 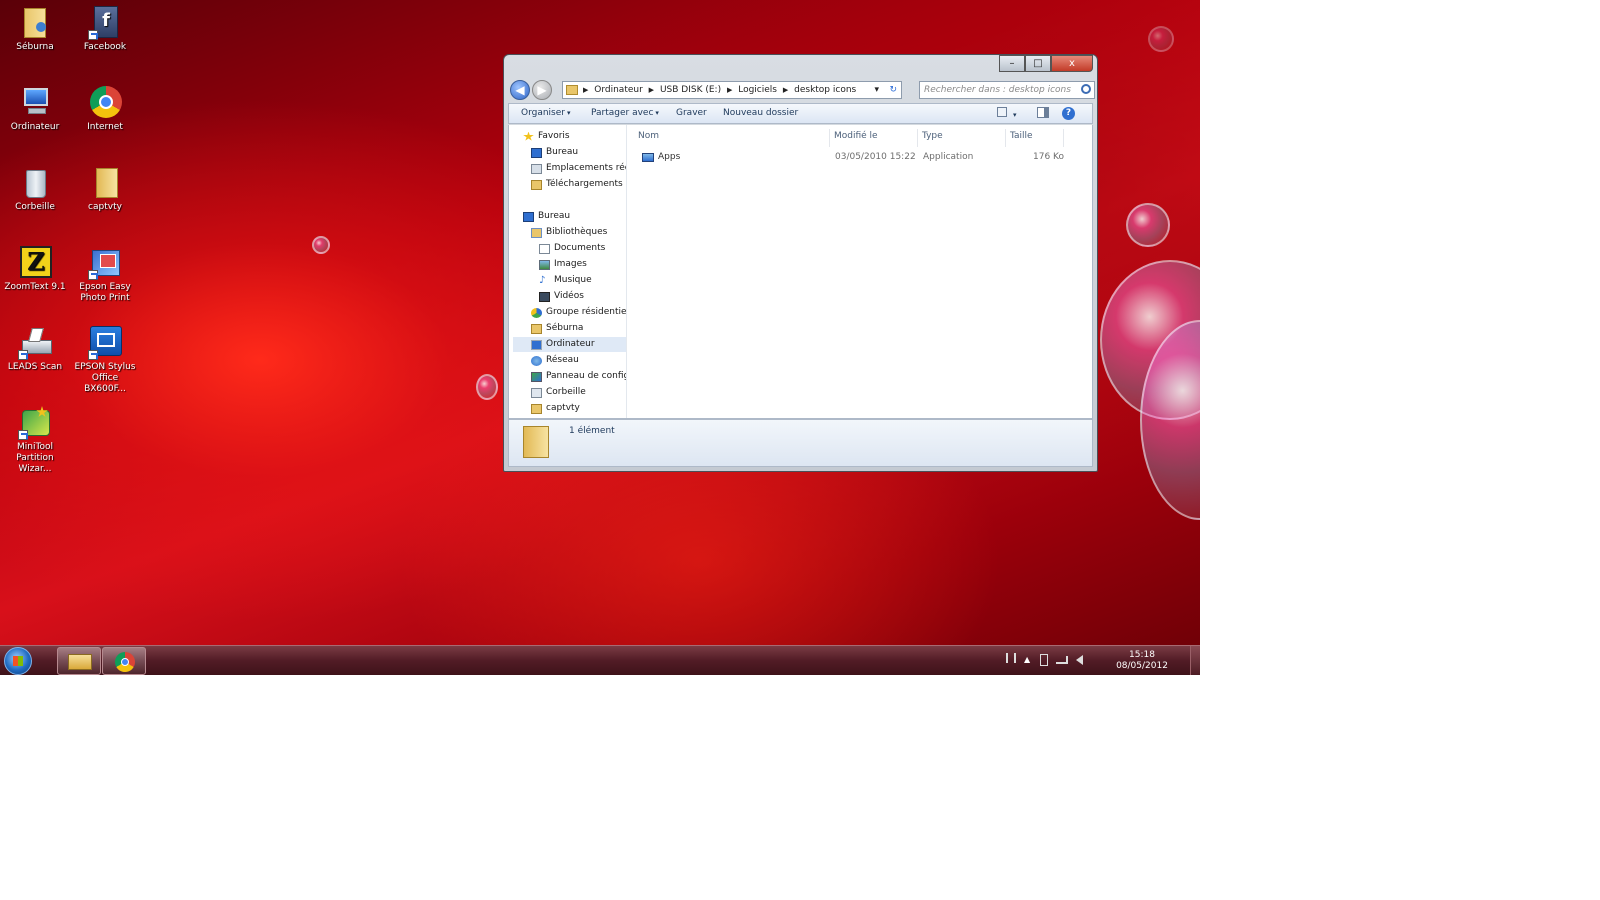 I want to click on desktop-icon-leads-scan: LEADS Scan, so click(x=35, y=349).